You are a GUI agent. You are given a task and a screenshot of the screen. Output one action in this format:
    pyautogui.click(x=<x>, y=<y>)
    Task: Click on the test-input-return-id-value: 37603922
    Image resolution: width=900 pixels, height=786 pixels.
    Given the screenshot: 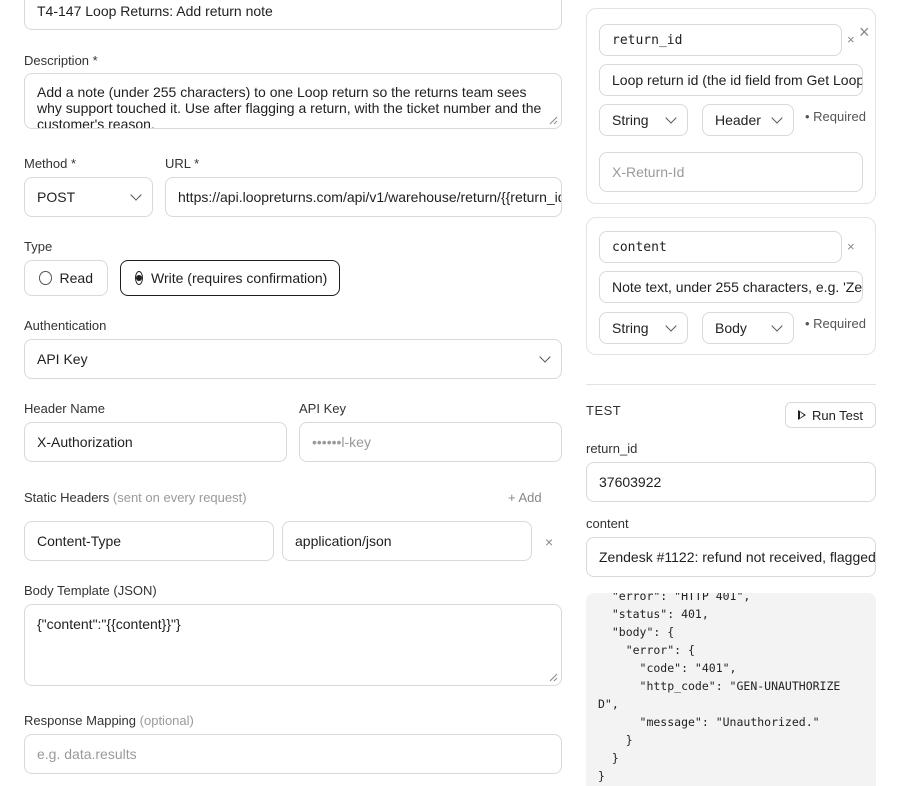 What is the action you would take?
    pyautogui.click(x=630, y=482)
    